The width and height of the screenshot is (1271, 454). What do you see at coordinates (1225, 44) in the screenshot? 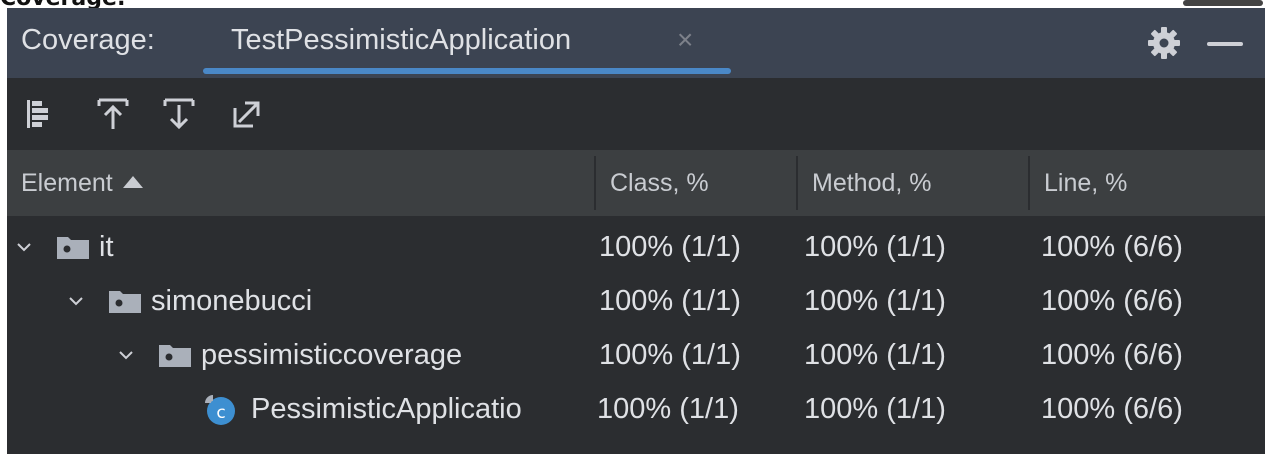
I see `minimize-icon` at bounding box center [1225, 44].